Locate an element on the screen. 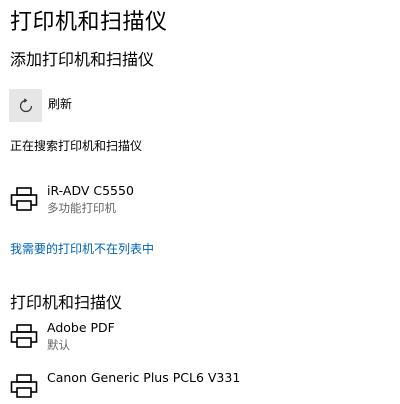  printer-canon-generic-plus: Canon Generic Plus PCL6 V331 is located at coordinates (171, 386).